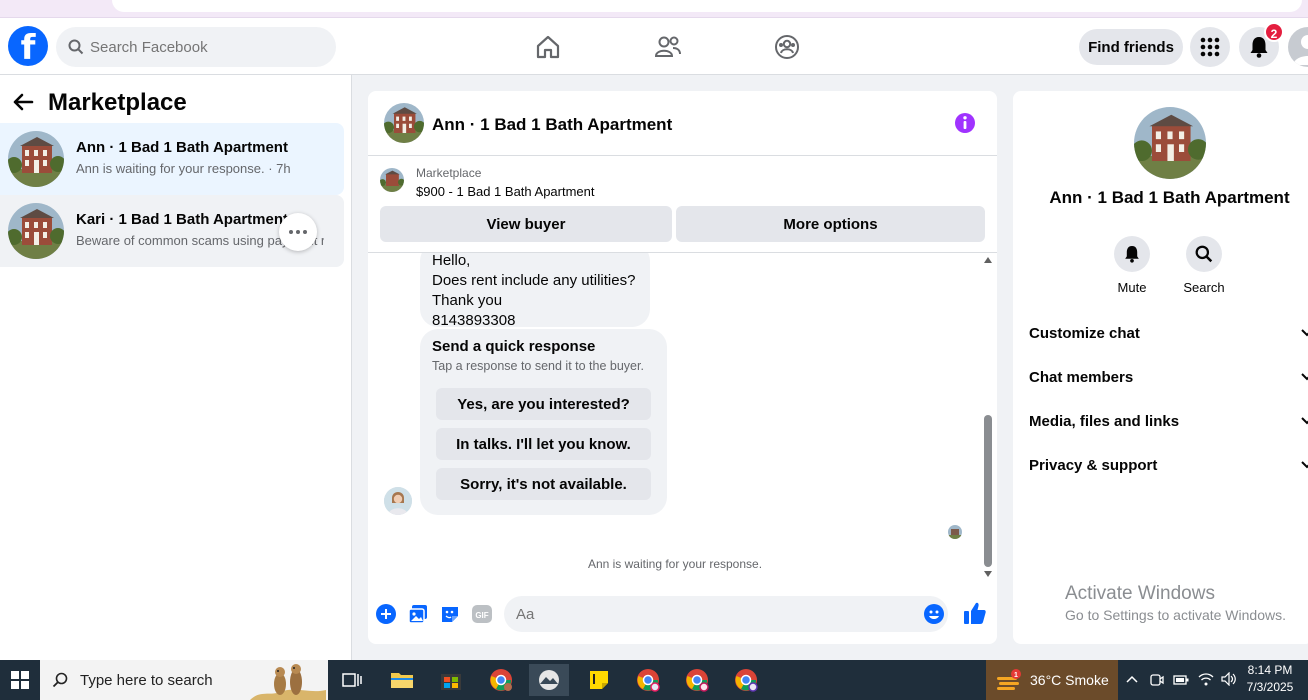 This screenshot has height=700, width=1308. I want to click on more-options-icon, so click(298, 232).